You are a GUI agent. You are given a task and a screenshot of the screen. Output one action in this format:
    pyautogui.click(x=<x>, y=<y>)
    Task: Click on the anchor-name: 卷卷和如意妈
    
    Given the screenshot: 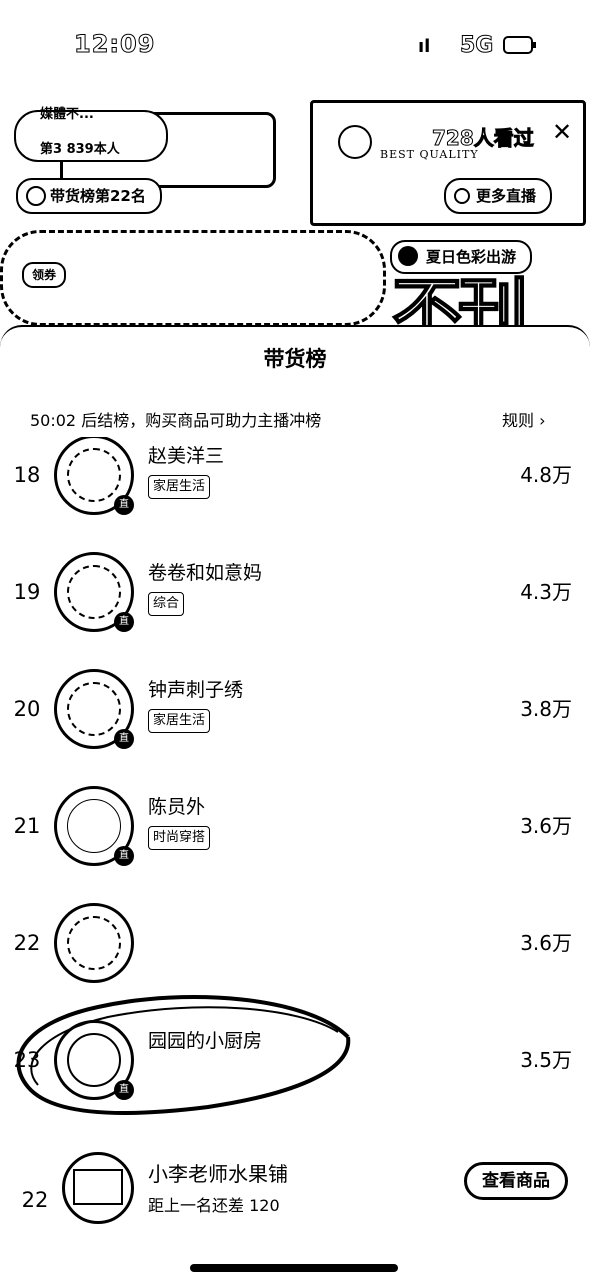 What is the action you would take?
    pyautogui.click(x=205, y=573)
    